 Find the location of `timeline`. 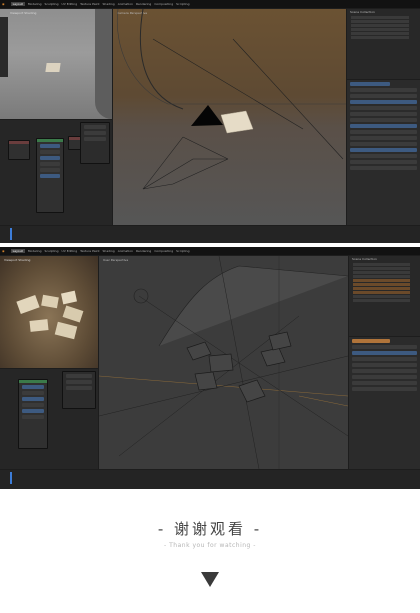

timeline is located at coordinates (210, 234).